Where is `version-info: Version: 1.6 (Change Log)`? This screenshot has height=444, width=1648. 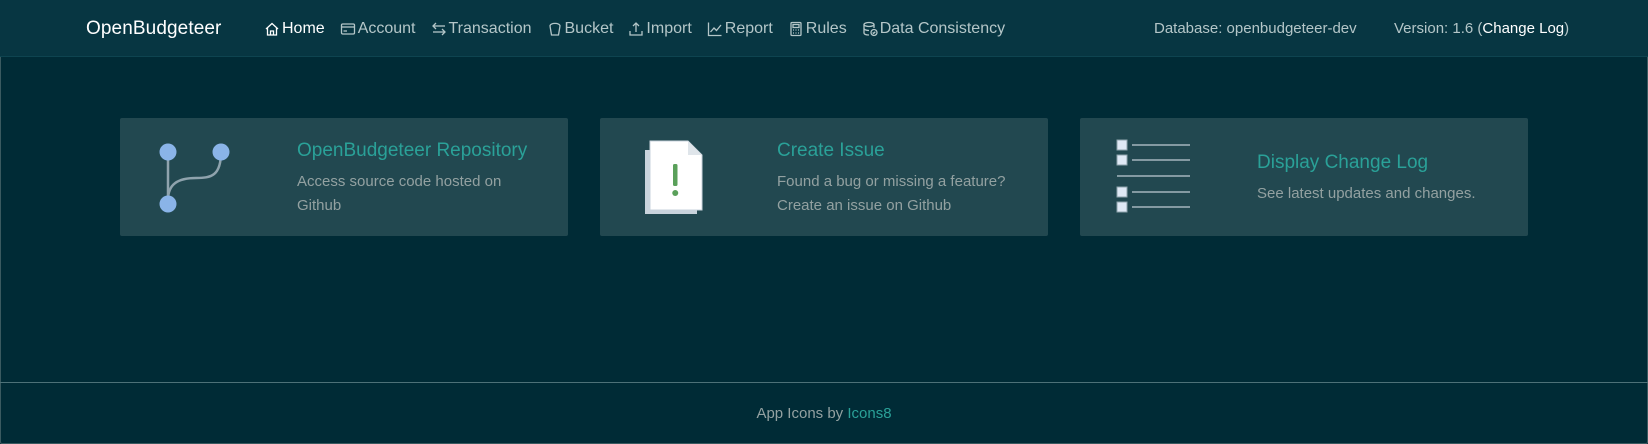
version-info: Version: 1.6 (Change Log) is located at coordinates (1481, 28).